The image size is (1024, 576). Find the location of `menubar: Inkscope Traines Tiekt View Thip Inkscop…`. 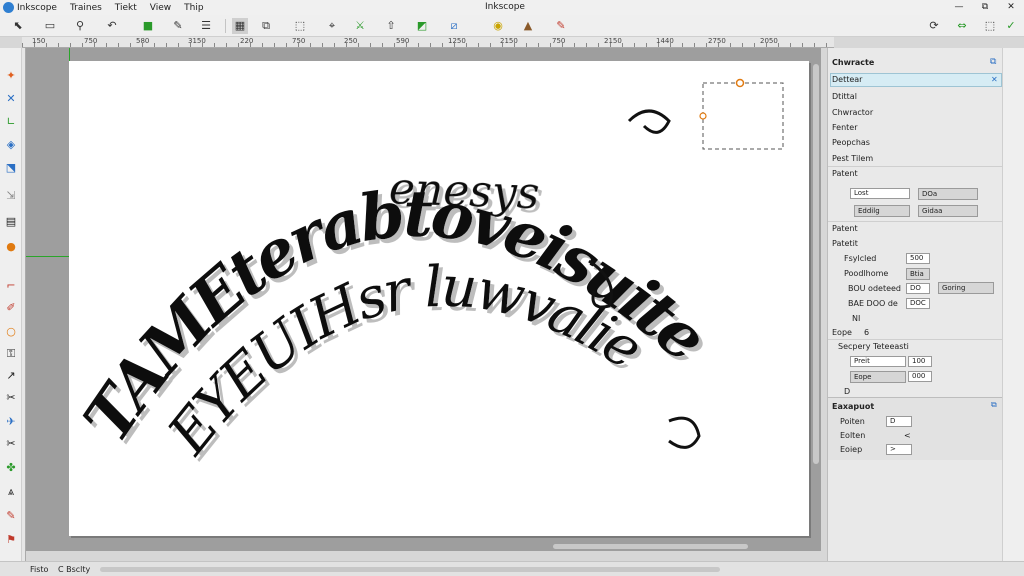

menubar: Inkscope Traines Tiekt View Thip Inkscop… is located at coordinates (512, 7).